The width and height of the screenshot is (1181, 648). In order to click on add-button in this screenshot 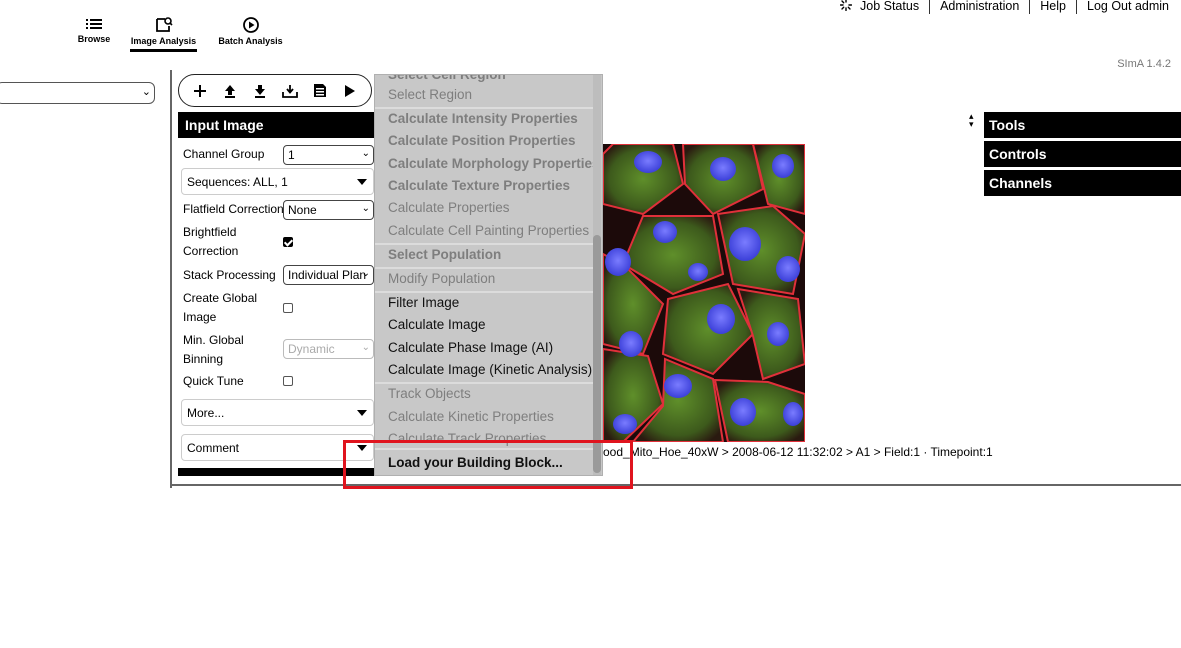, I will do `click(200, 91)`.